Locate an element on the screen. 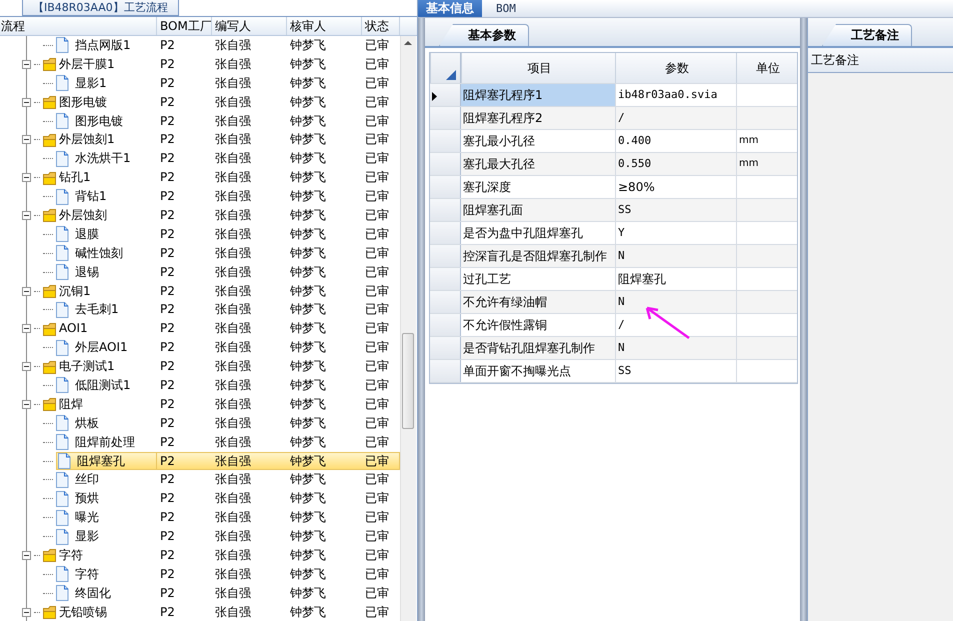 Image resolution: width=953 pixels, height=621 pixels. tree-row: 阻焊塞孔 P2 张自强 钟梦飞 已审 is located at coordinates (200, 461).